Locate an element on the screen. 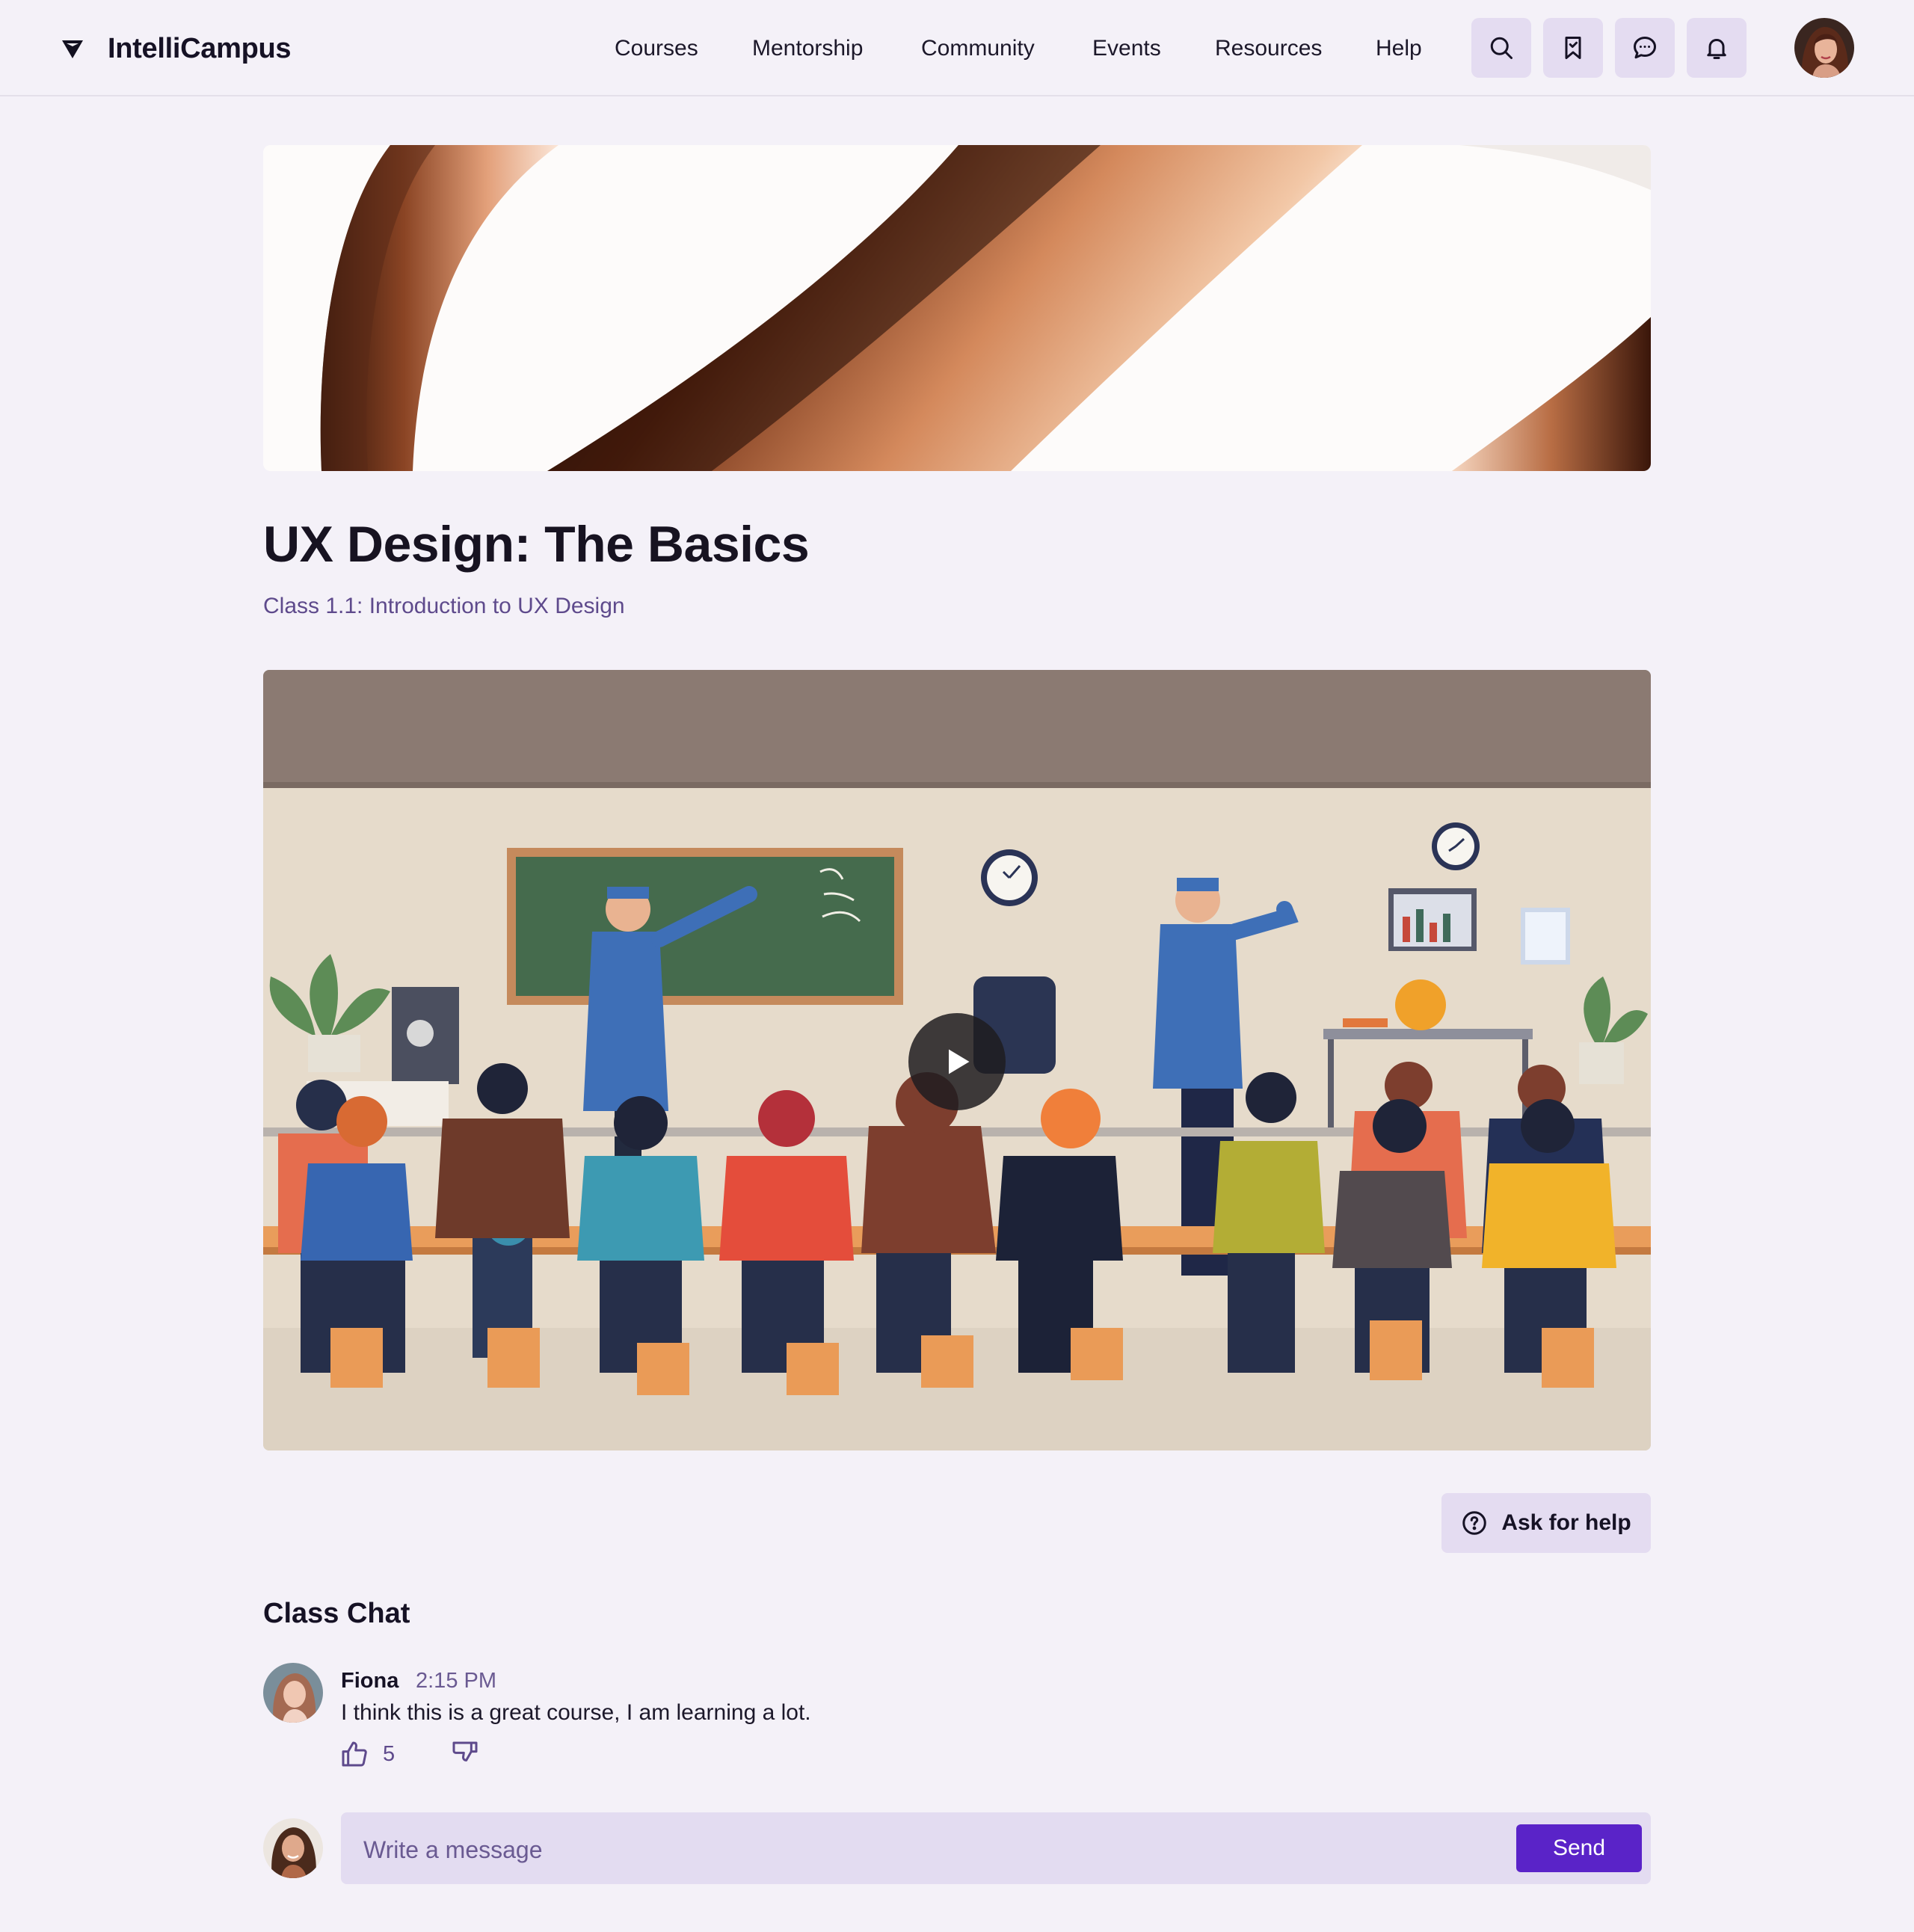 The height and width of the screenshot is (1932, 1914). current-user-avatar is located at coordinates (293, 1848).